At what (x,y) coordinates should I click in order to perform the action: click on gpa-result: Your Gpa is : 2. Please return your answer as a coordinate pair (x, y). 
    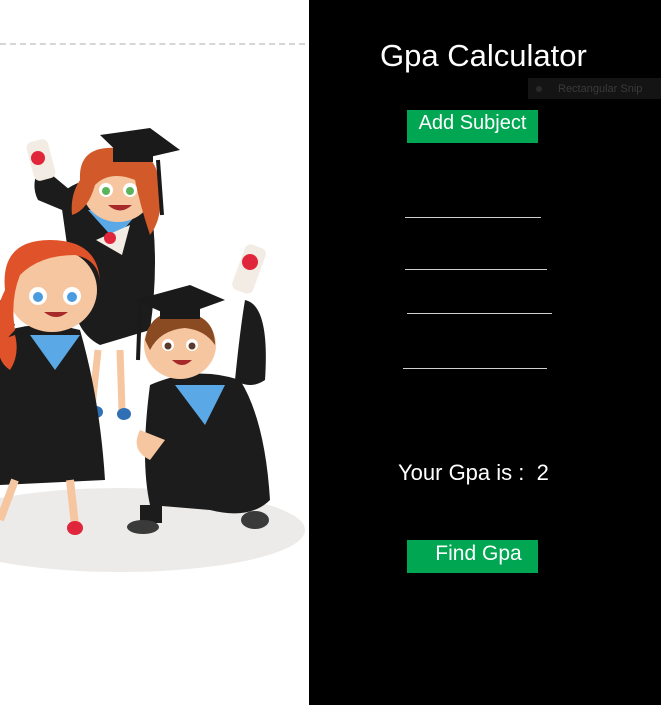
    Looking at the image, I should click on (473, 473).